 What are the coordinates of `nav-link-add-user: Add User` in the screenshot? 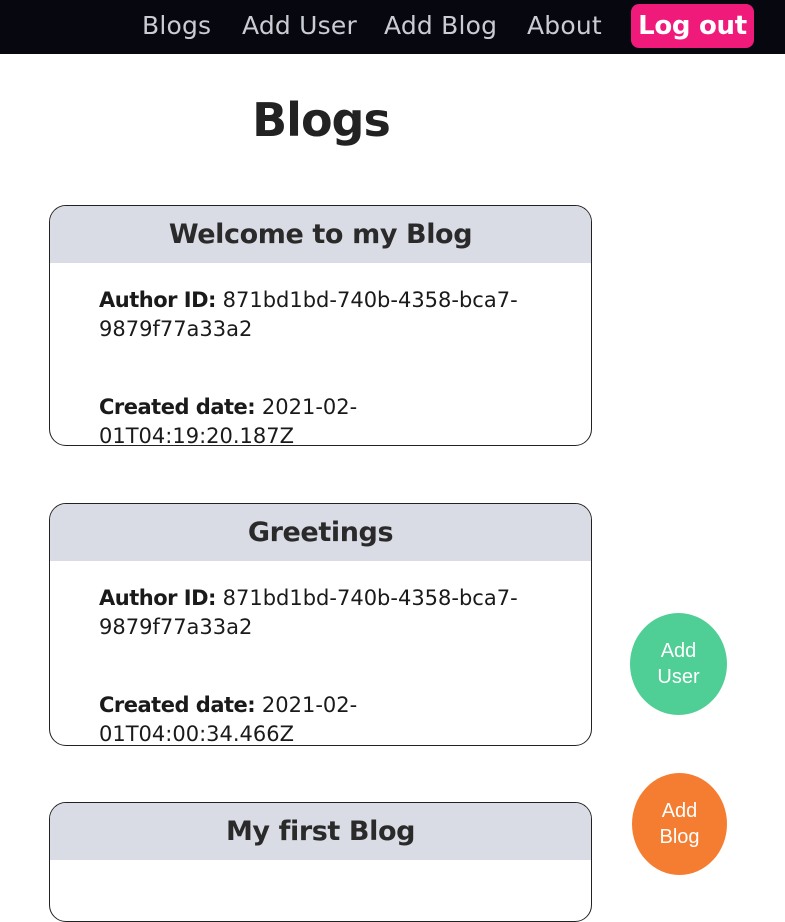 It's located at (299, 26).